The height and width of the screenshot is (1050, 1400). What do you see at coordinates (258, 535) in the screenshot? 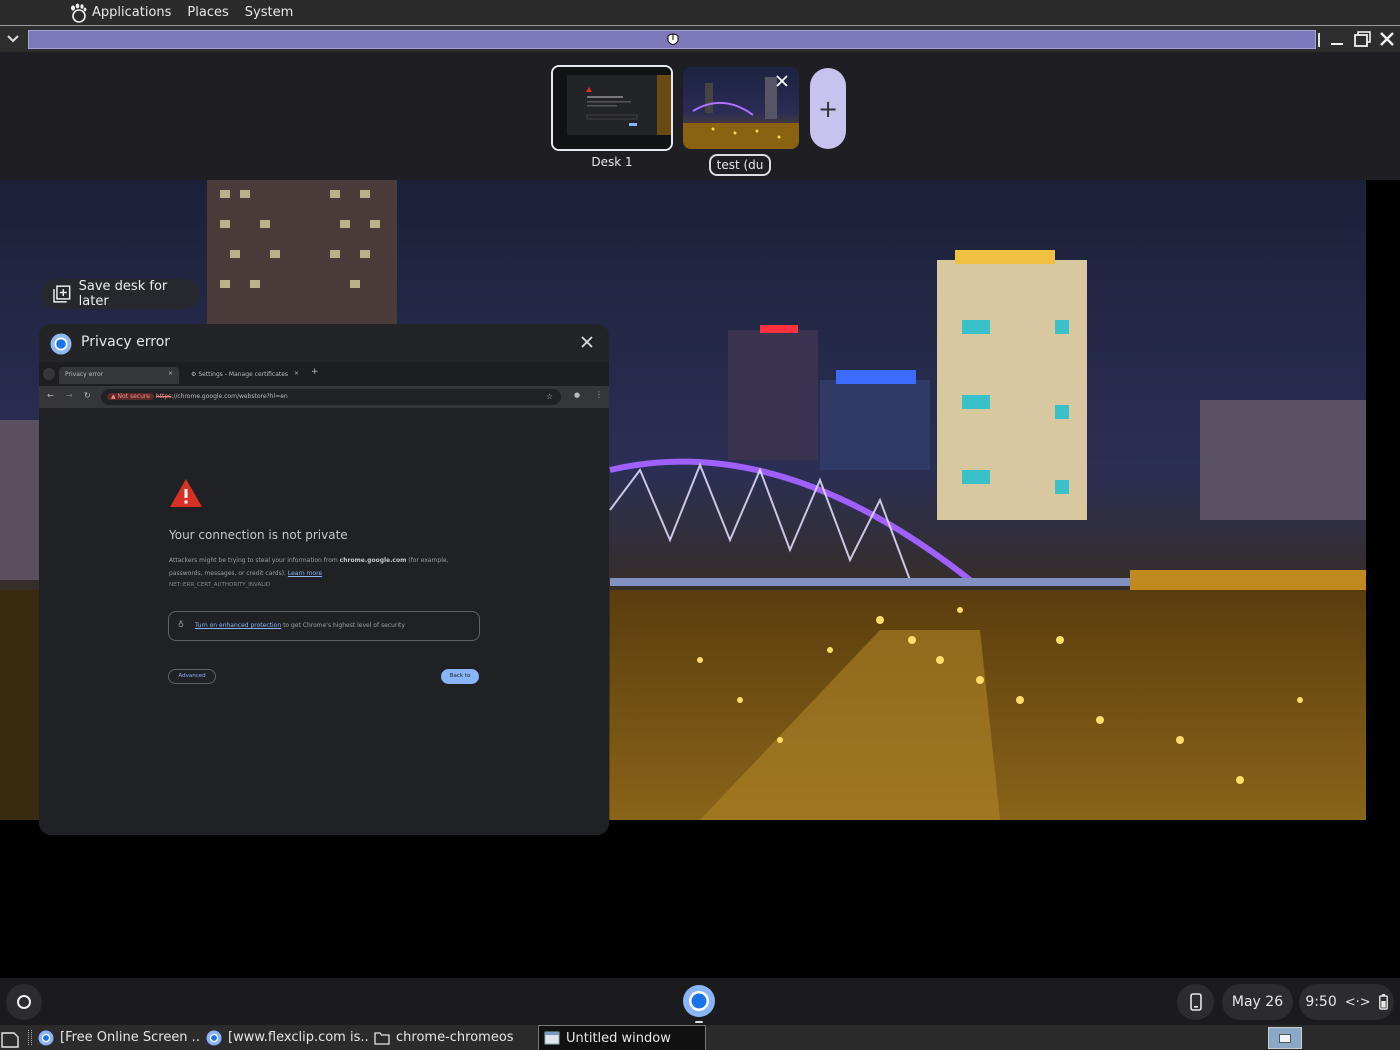
I see `page-heading: Your connection is not private` at bounding box center [258, 535].